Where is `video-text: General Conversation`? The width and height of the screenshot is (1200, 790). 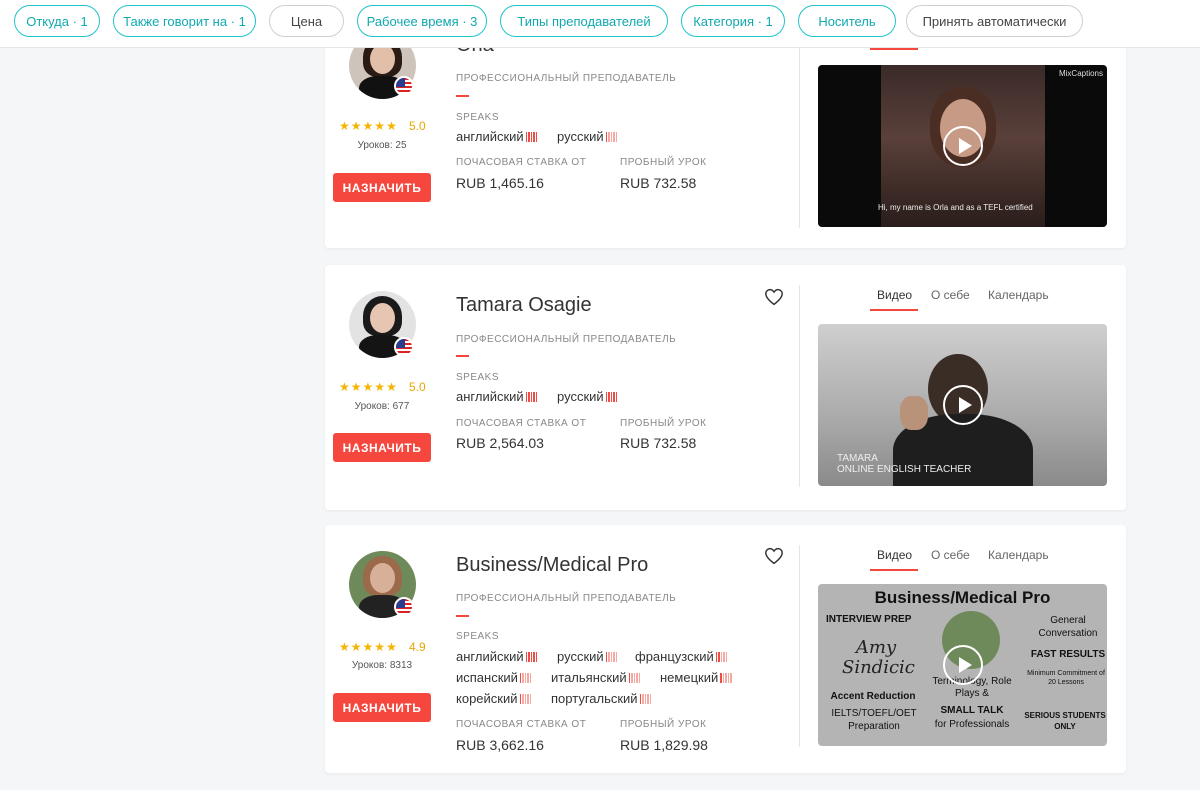 video-text: General Conversation is located at coordinates (1068, 627).